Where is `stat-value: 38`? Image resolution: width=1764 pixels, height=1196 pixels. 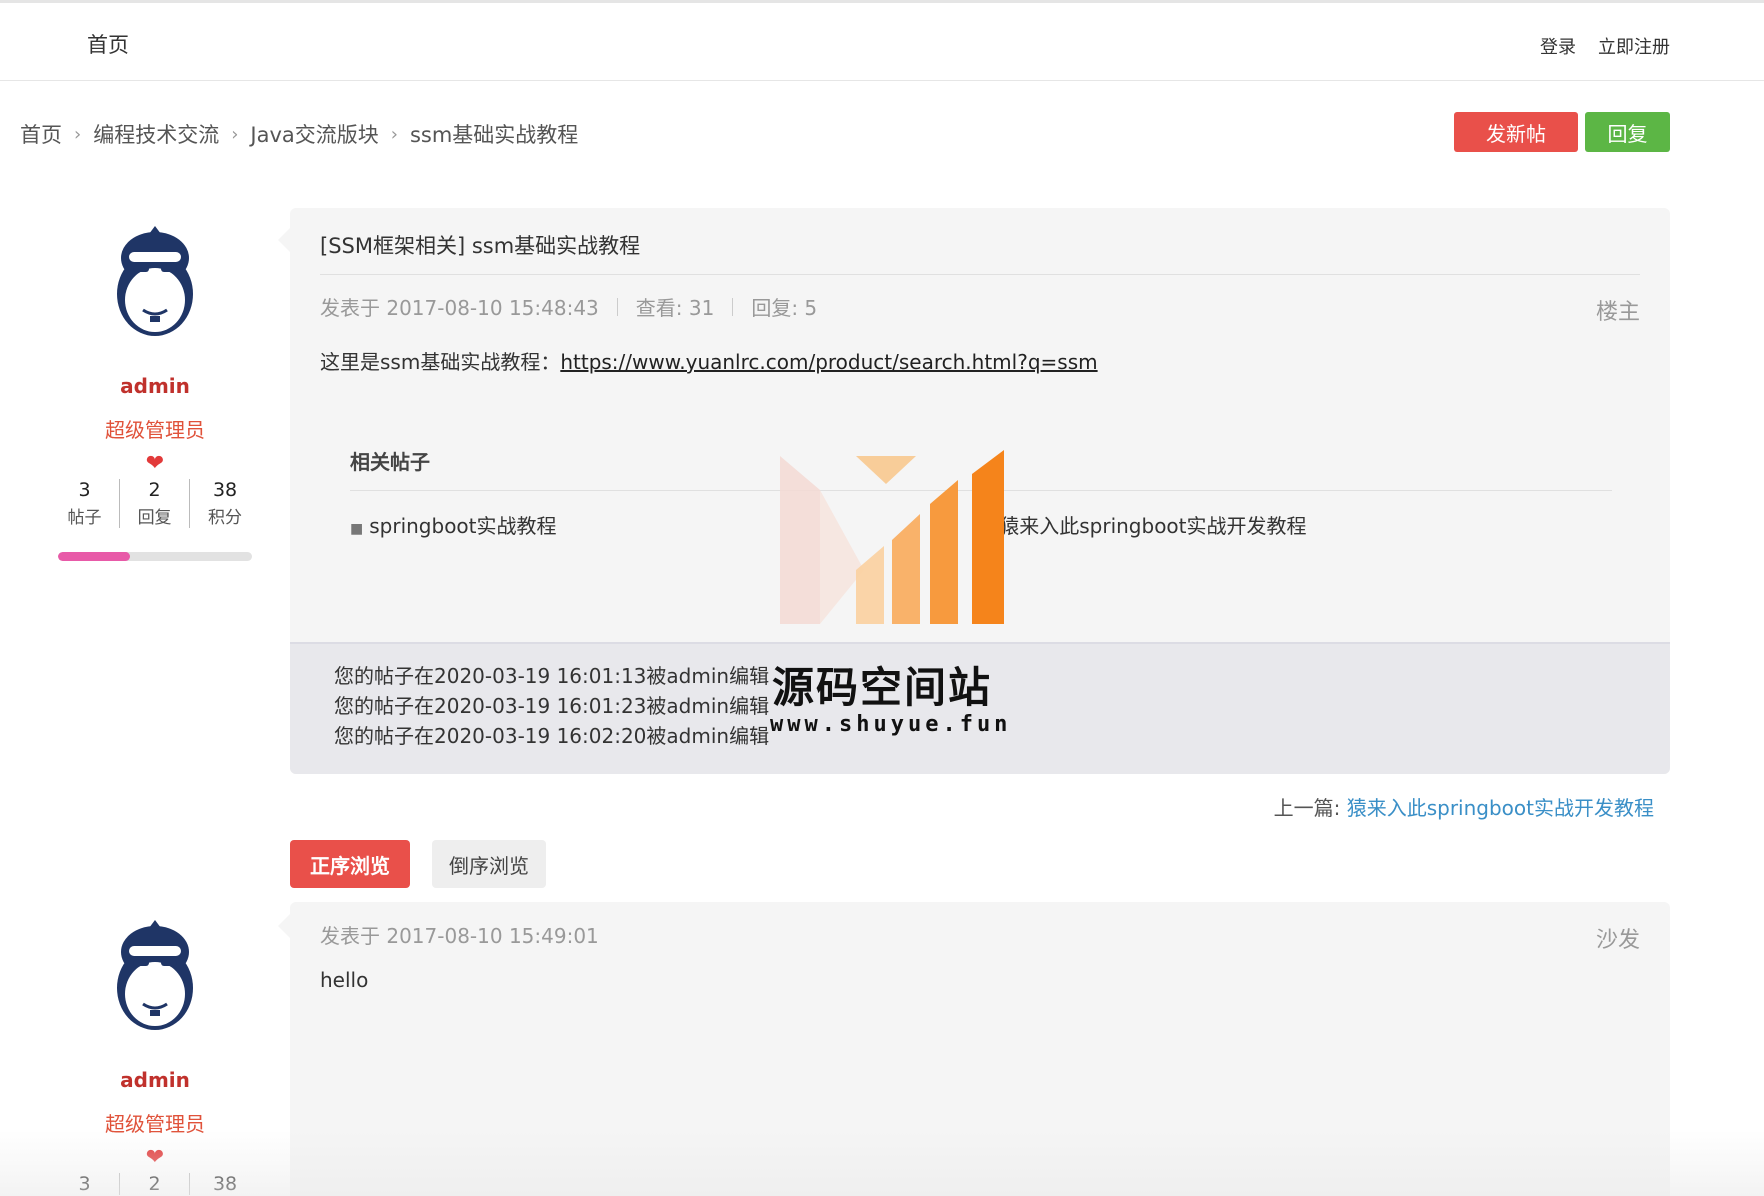 stat-value: 38 is located at coordinates (225, 490).